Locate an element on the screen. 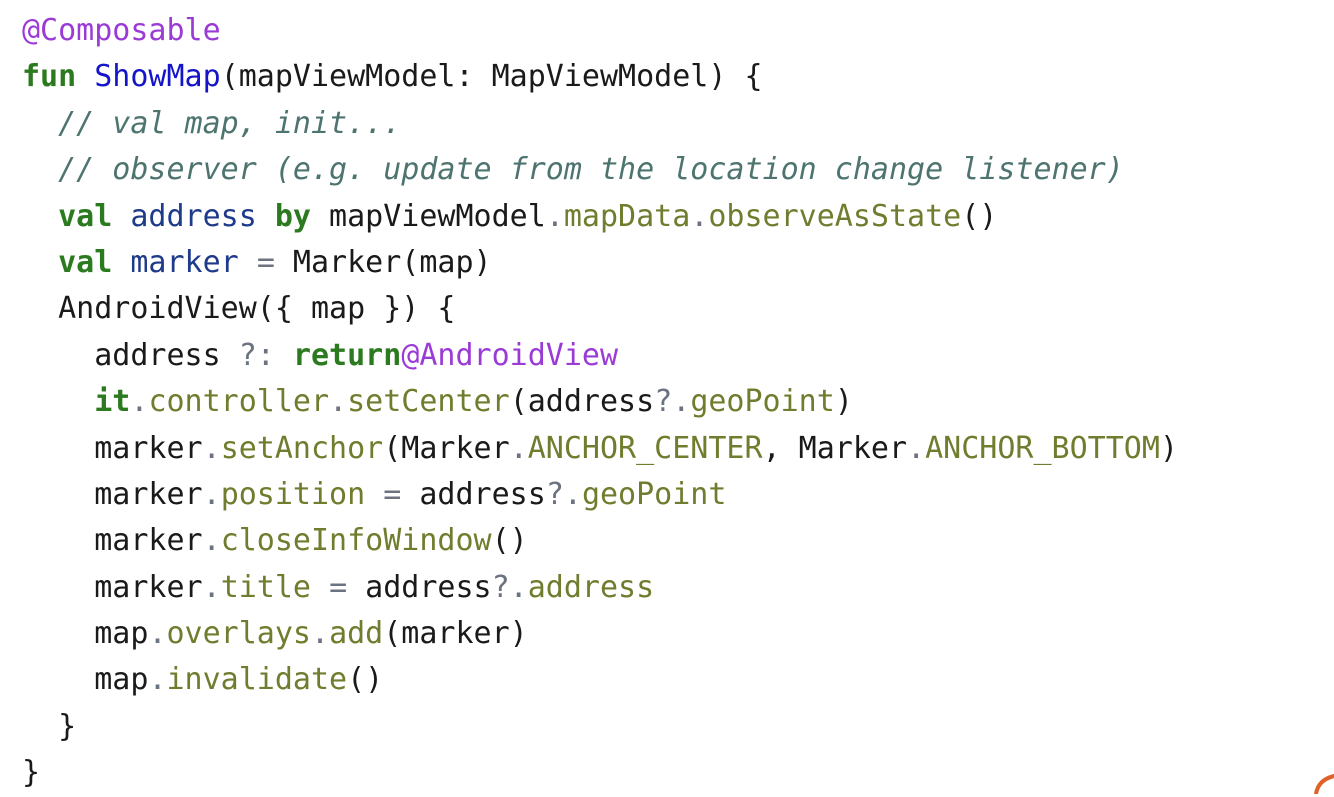 This screenshot has height=797, width=1334. code-line: marker.title = address?.address is located at coordinates (600, 588).